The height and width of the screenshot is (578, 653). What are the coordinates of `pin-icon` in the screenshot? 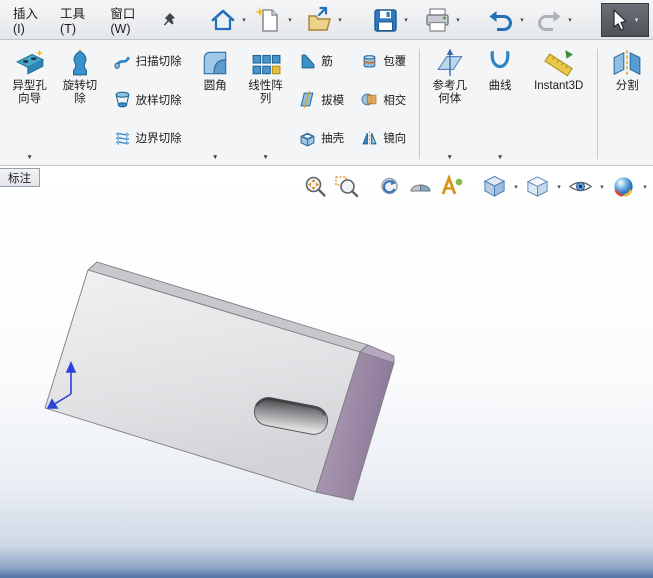 It's located at (169, 18).